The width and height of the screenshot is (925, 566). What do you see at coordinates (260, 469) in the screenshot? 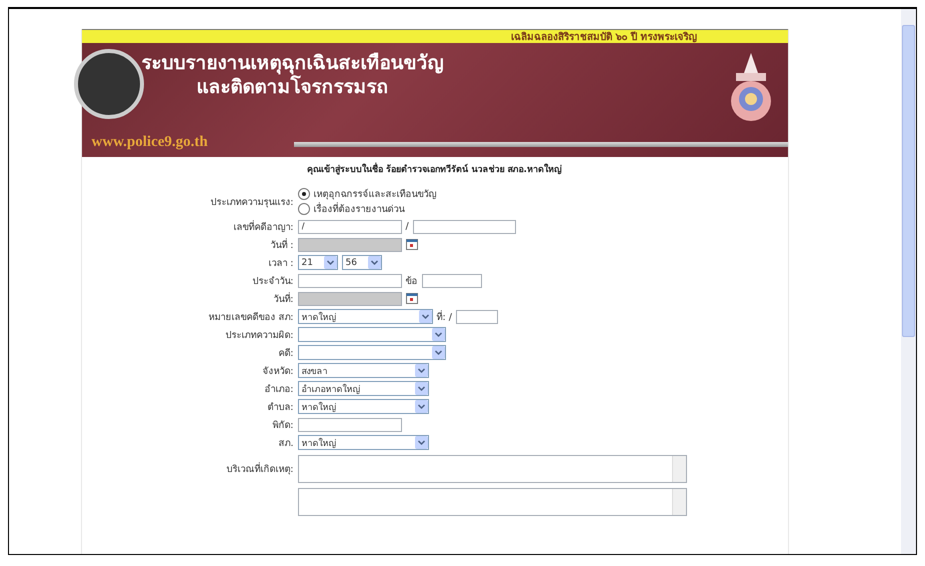
I see `field-label: บริเวณที่เกิดเหตุ:` at bounding box center [260, 469].